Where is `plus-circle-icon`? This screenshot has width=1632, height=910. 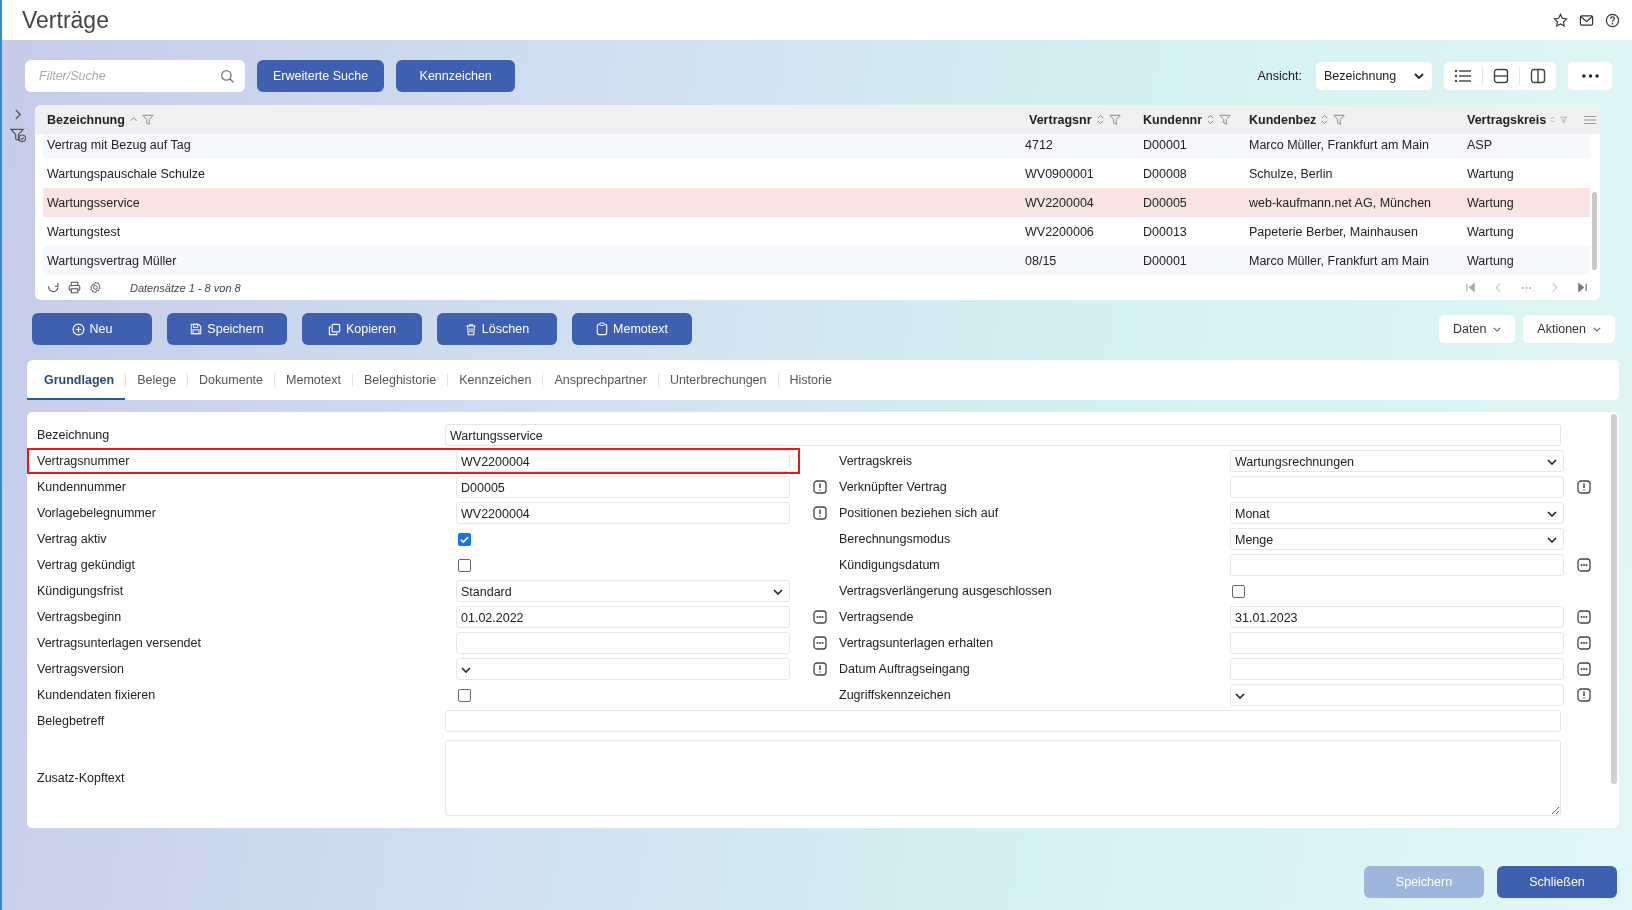
plus-circle-icon is located at coordinates (78, 329).